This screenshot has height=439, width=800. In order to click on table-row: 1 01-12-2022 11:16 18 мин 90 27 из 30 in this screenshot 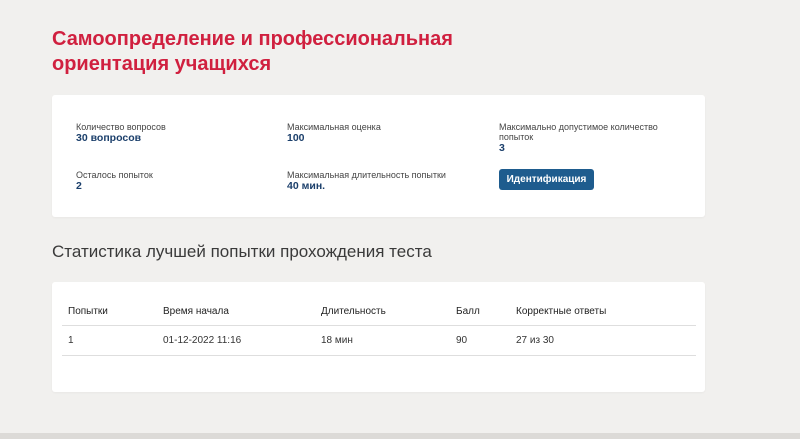, I will do `click(379, 340)`.